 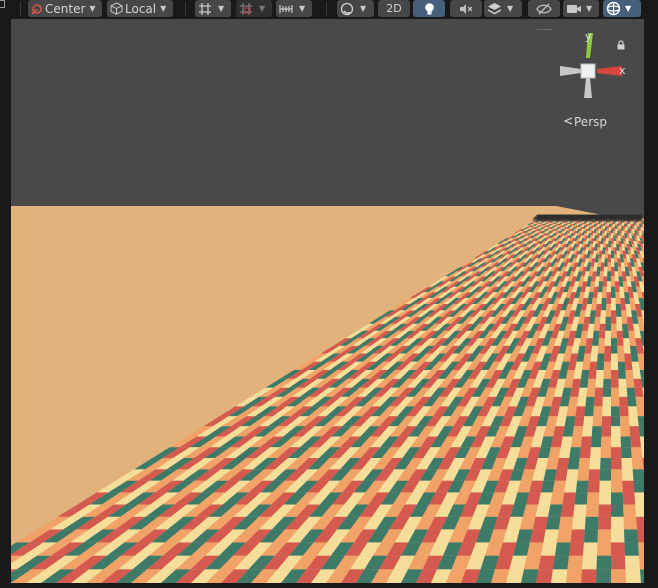 I want to click on audio-mute-icon, so click(x=466, y=9).